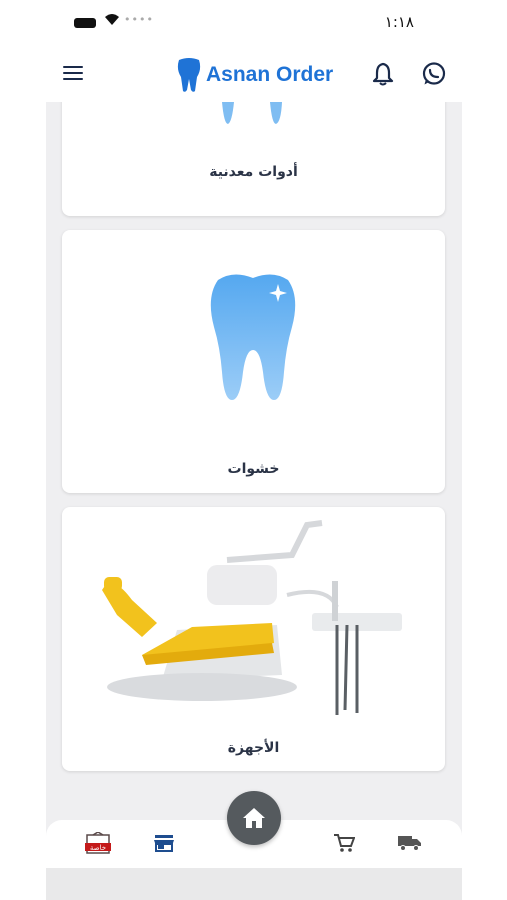 This screenshot has width=507, height=900. I want to click on home-icon, so click(254, 818).